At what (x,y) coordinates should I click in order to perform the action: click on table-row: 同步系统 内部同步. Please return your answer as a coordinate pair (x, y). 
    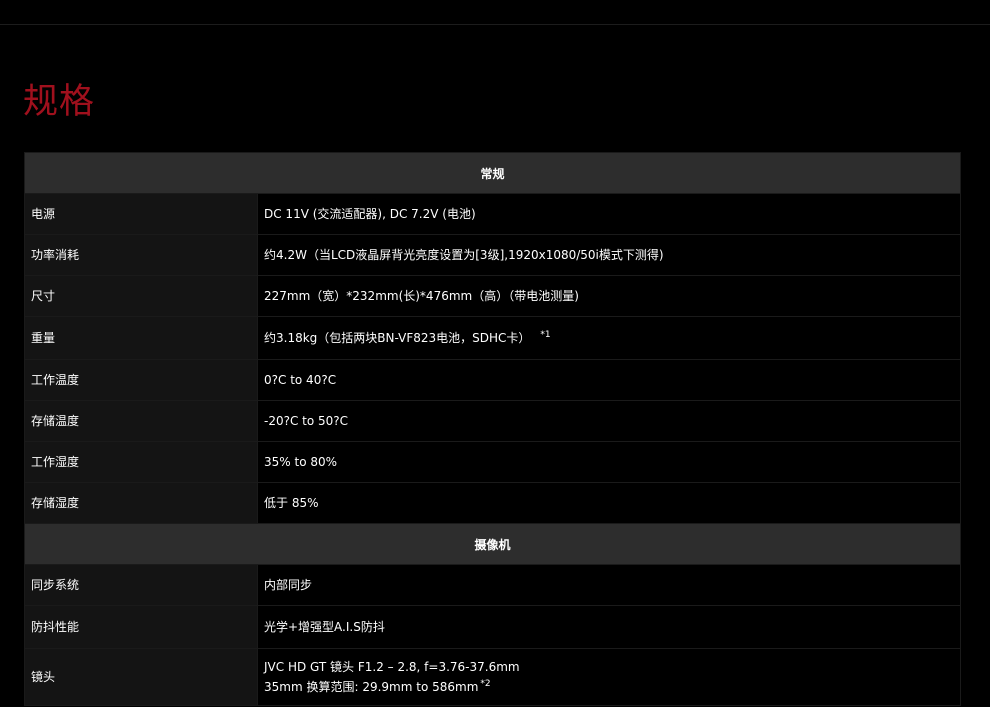
    Looking at the image, I should click on (493, 585).